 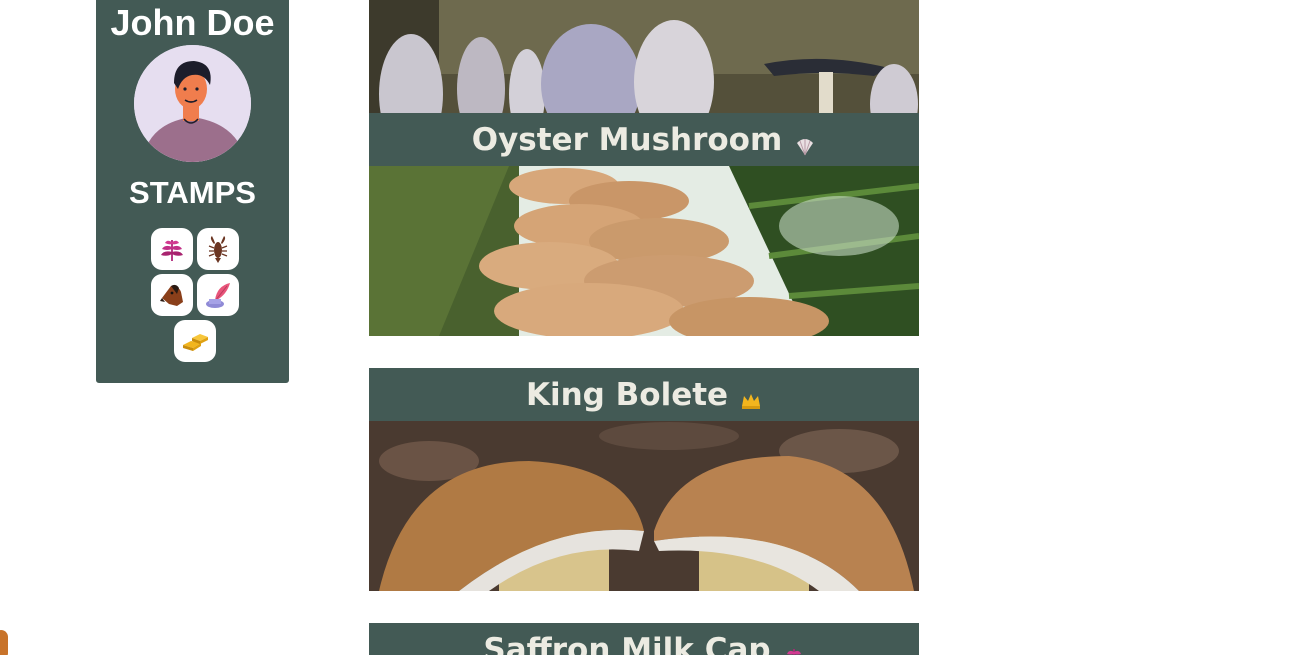 I want to click on avatar, so click(x=192, y=103).